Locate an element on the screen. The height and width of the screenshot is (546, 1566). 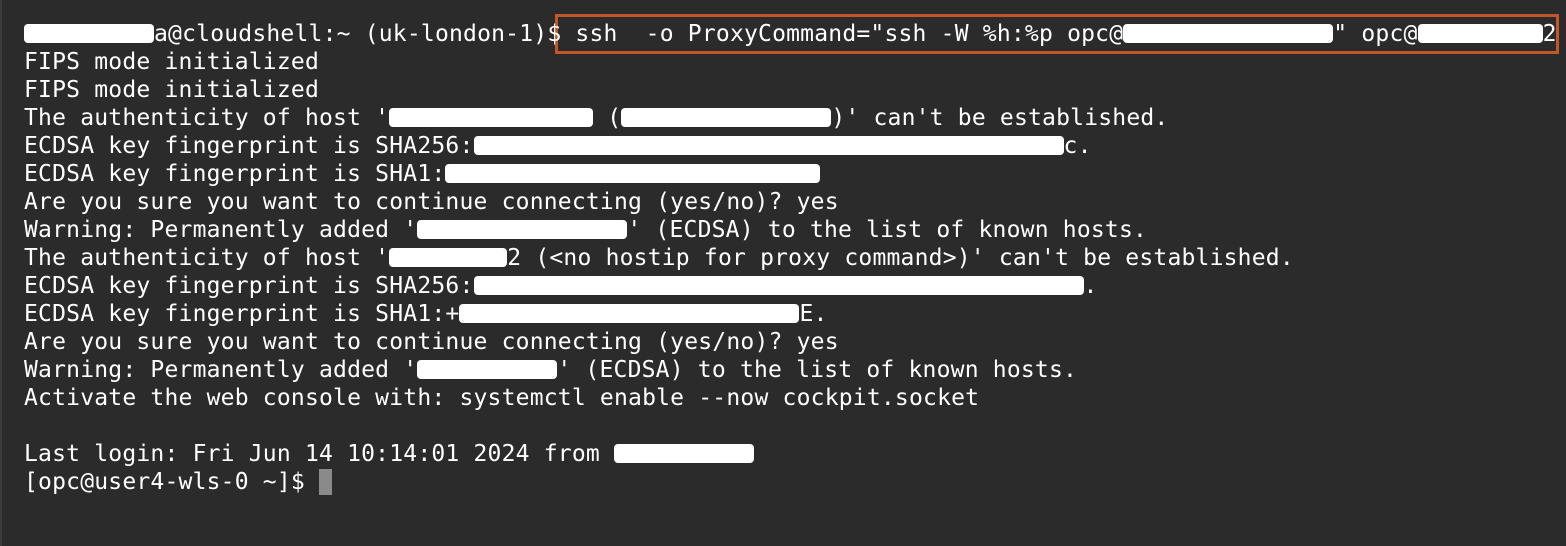
terminal-line: ECDSA key fingerprint is SHA256: c. is located at coordinates (790, 146).